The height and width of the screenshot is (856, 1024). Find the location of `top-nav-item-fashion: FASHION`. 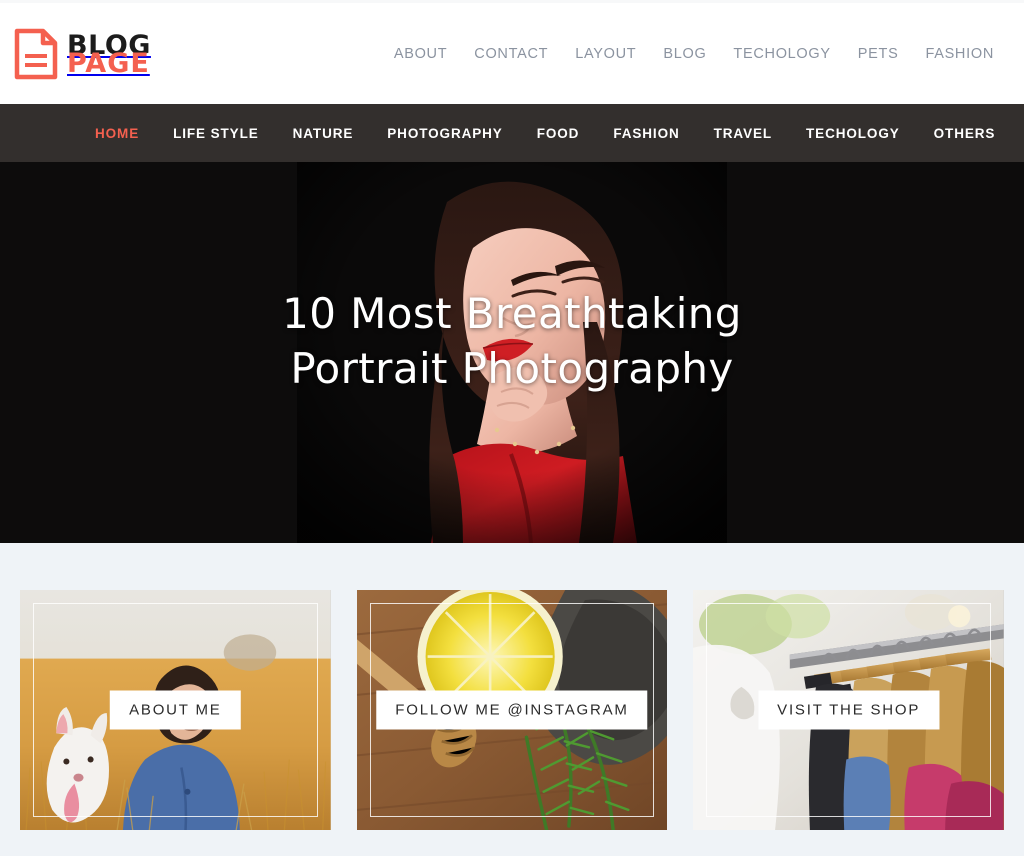

top-nav-item-fashion: FASHION is located at coordinates (959, 54).